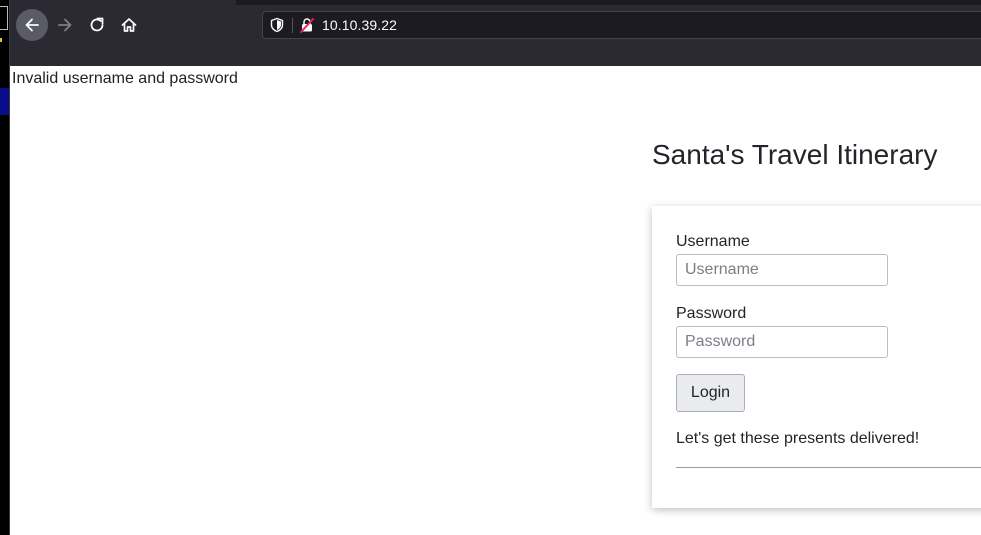  Describe the element at coordinates (307, 25) in the screenshot. I see `insecure-lock-icon` at that location.